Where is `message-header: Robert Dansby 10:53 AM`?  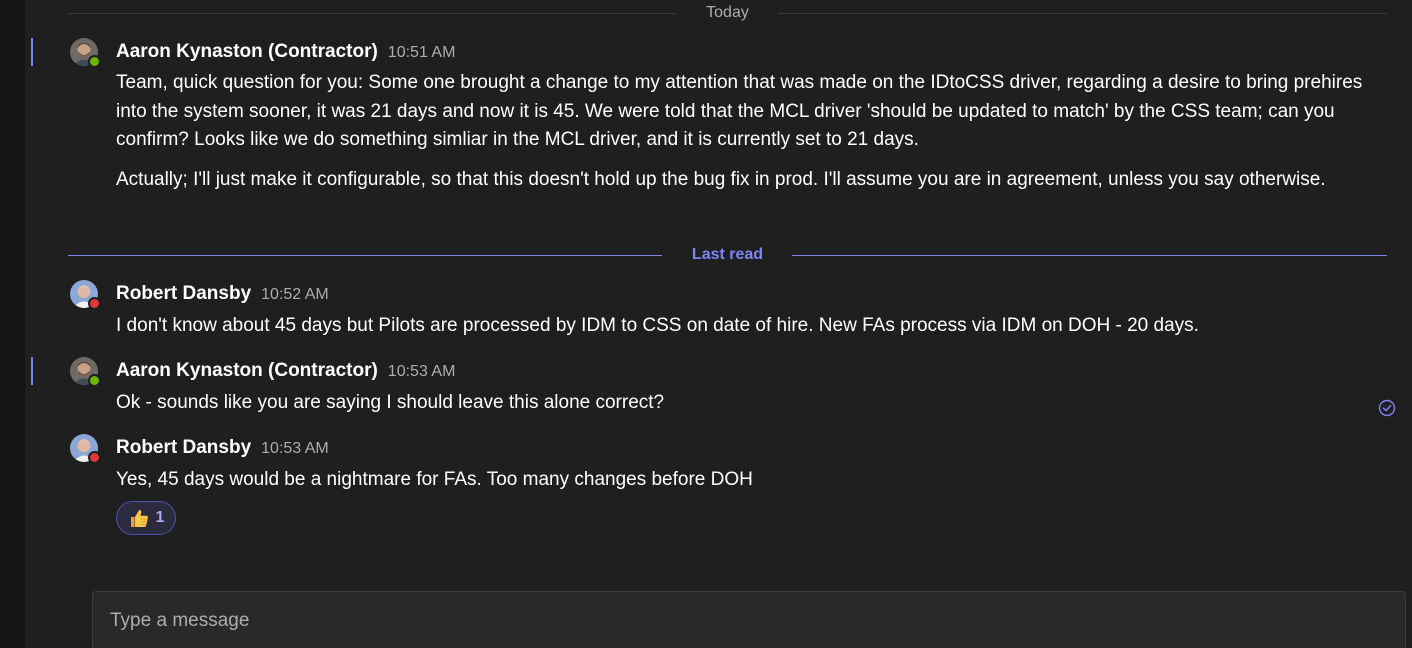 message-header: Robert Dansby 10:53 AM is located at coordinates (222, 448).